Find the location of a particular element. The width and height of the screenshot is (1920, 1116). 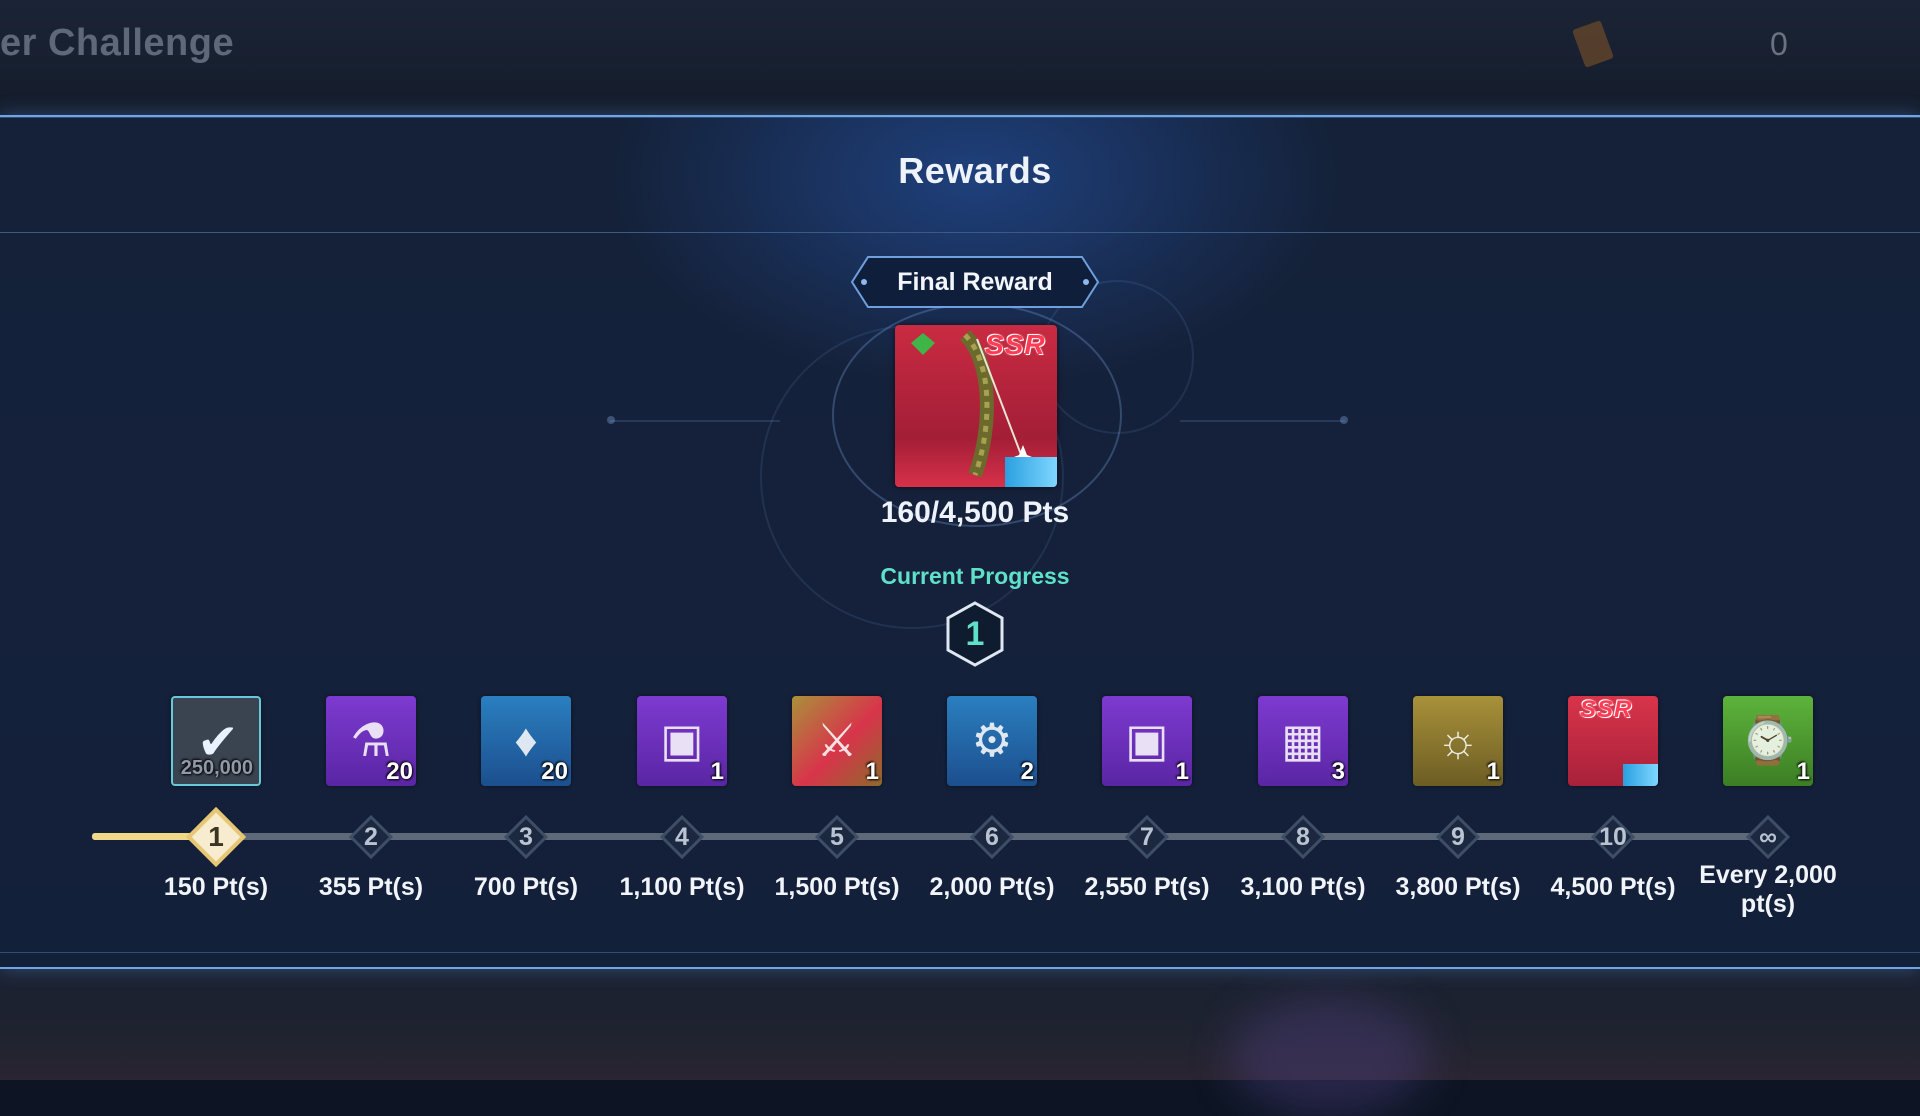

tier-points-label: 355 Pt(s) is located at coordinates (371, 887).